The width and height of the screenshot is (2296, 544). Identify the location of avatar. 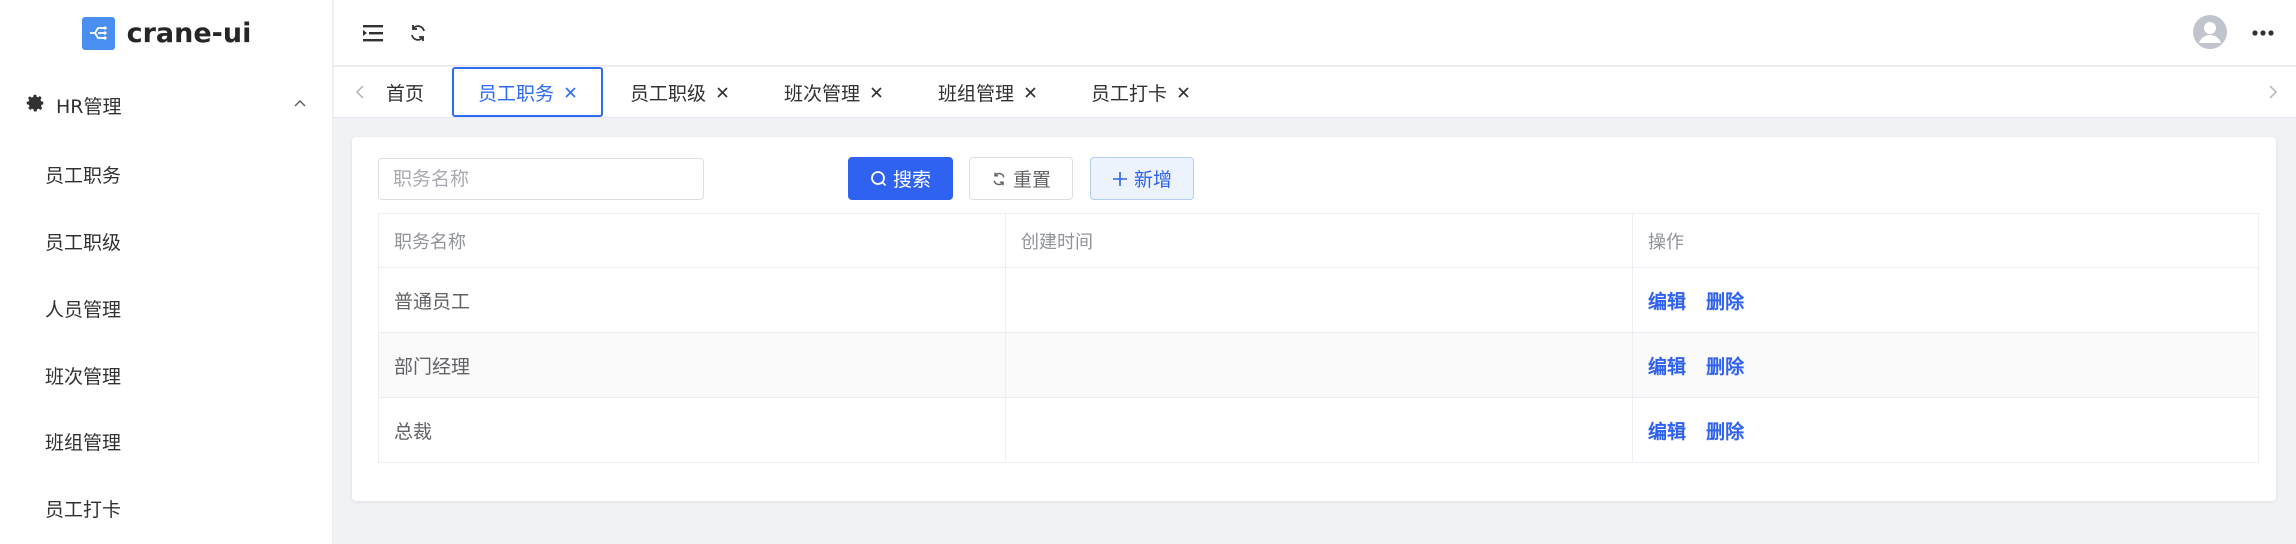
(2210, 32).